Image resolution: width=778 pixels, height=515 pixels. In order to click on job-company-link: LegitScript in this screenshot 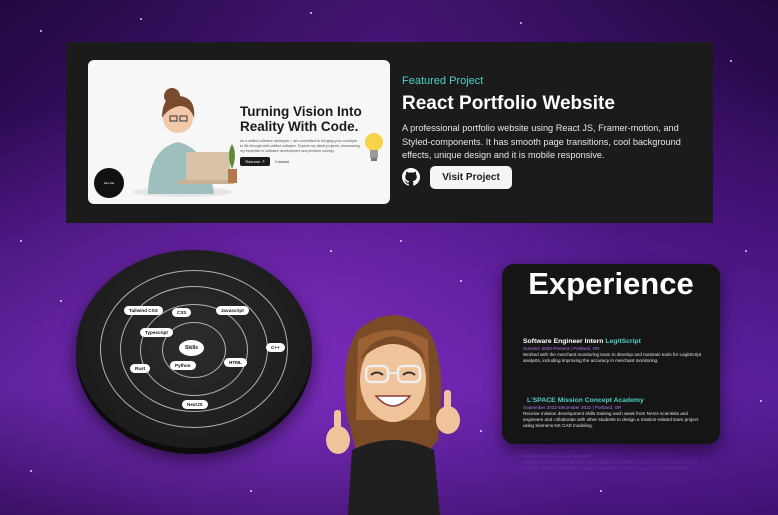, I will do `click(623, 341)`.